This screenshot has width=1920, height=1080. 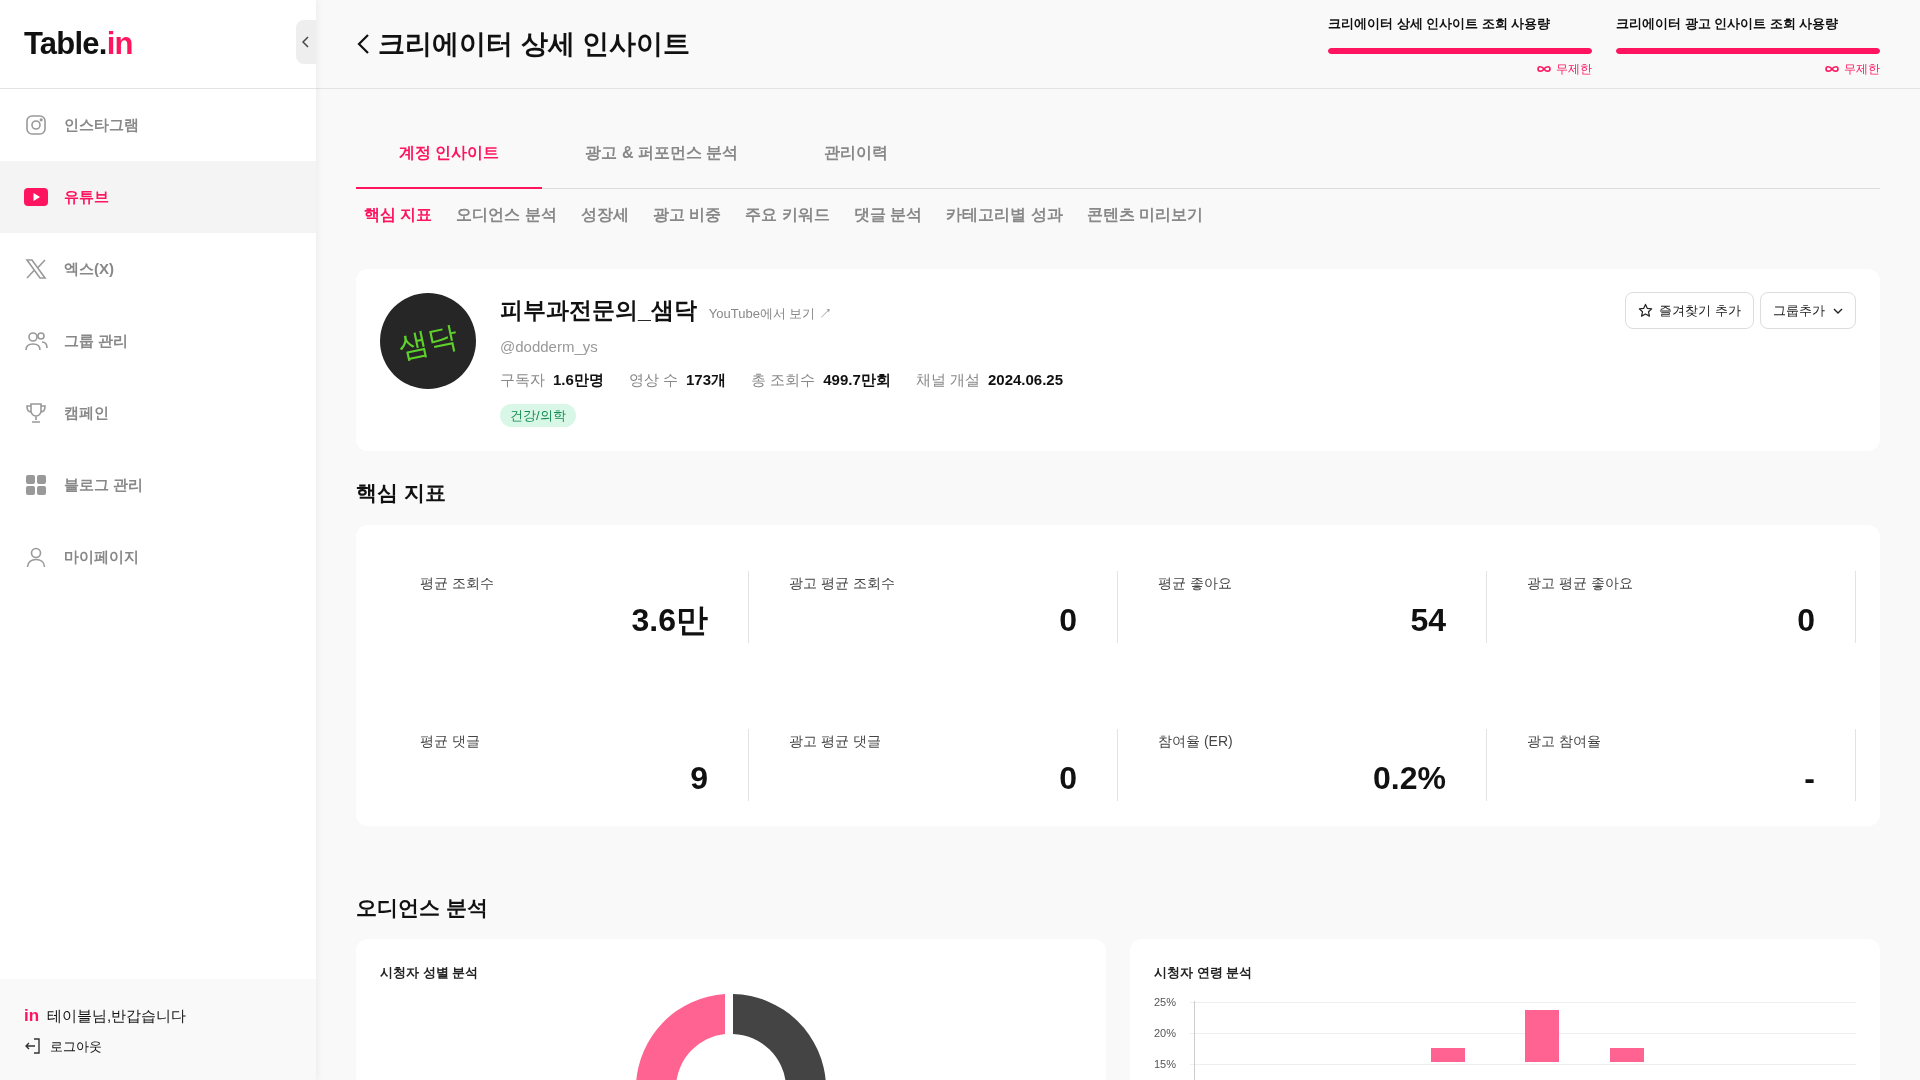 I want to click on section-title: 핵심 지표, so click(x=401, y=493).